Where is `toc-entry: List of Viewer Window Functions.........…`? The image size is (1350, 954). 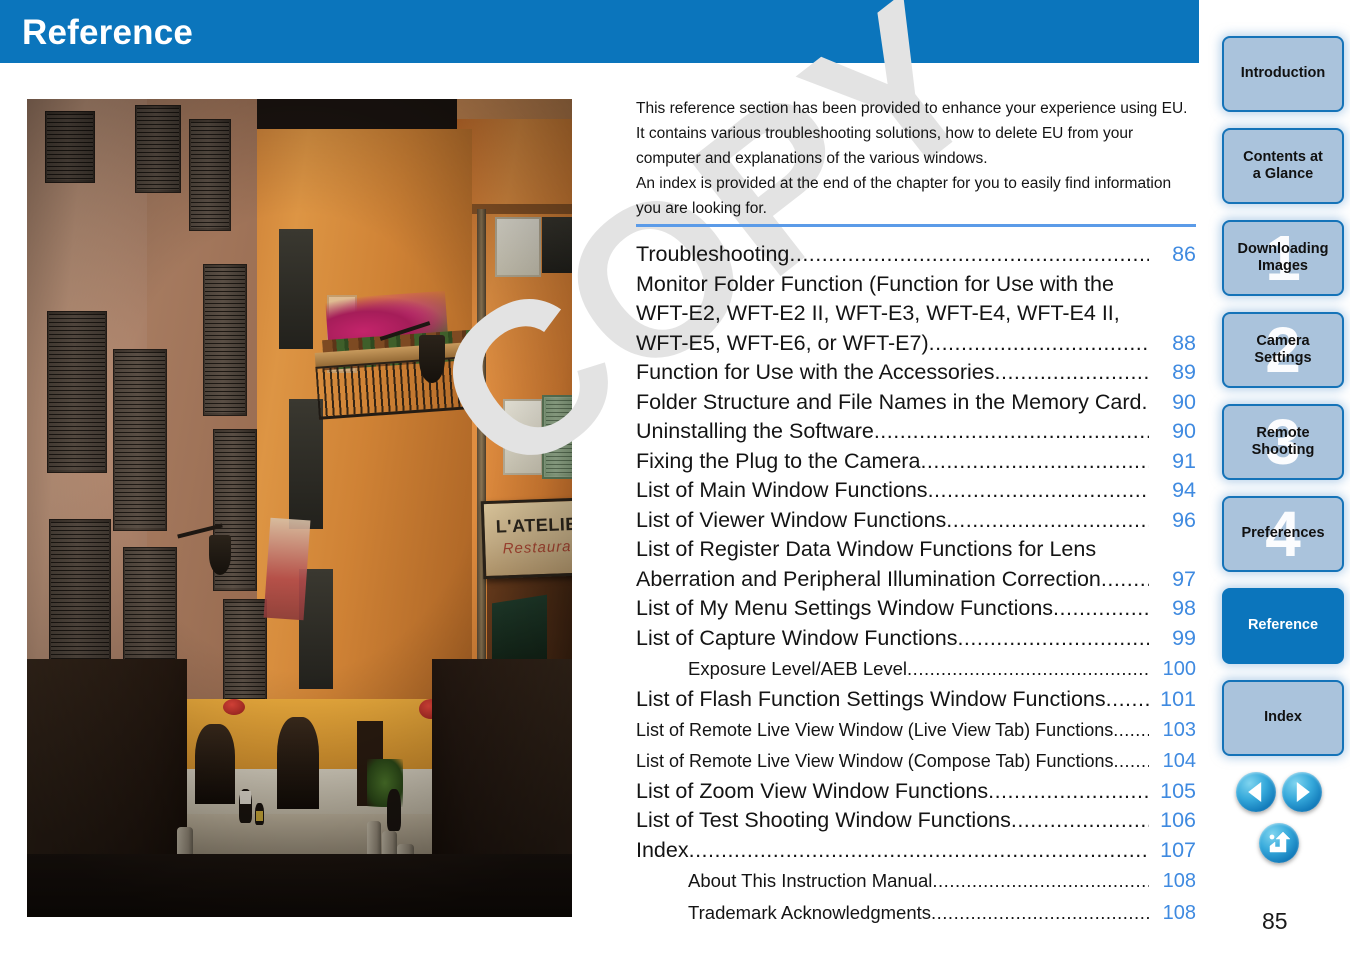
toc-entry: List of Viewer Window Functions.........… is located at coordinates (916, 521).